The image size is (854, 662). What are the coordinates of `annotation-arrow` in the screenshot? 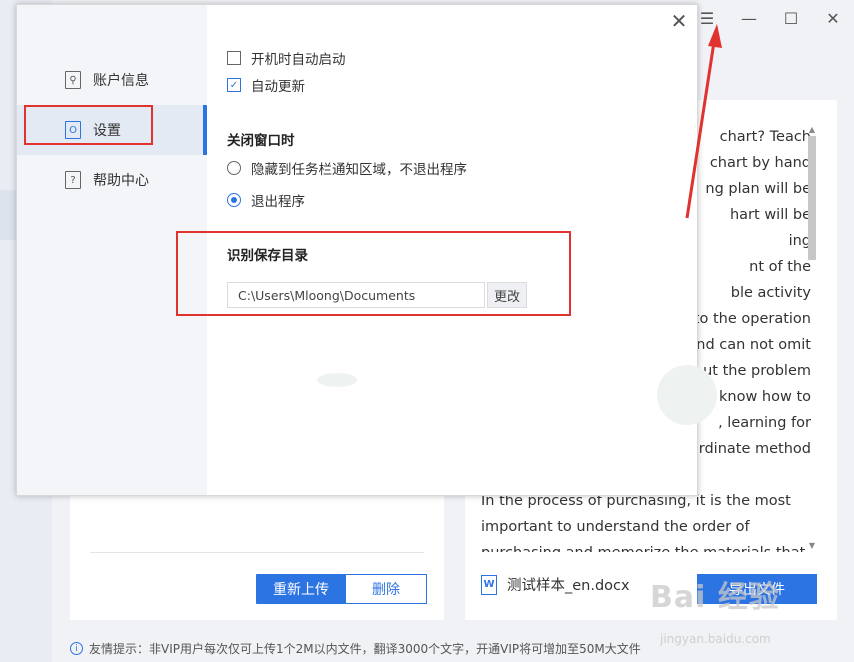 It's located at (703, 121).